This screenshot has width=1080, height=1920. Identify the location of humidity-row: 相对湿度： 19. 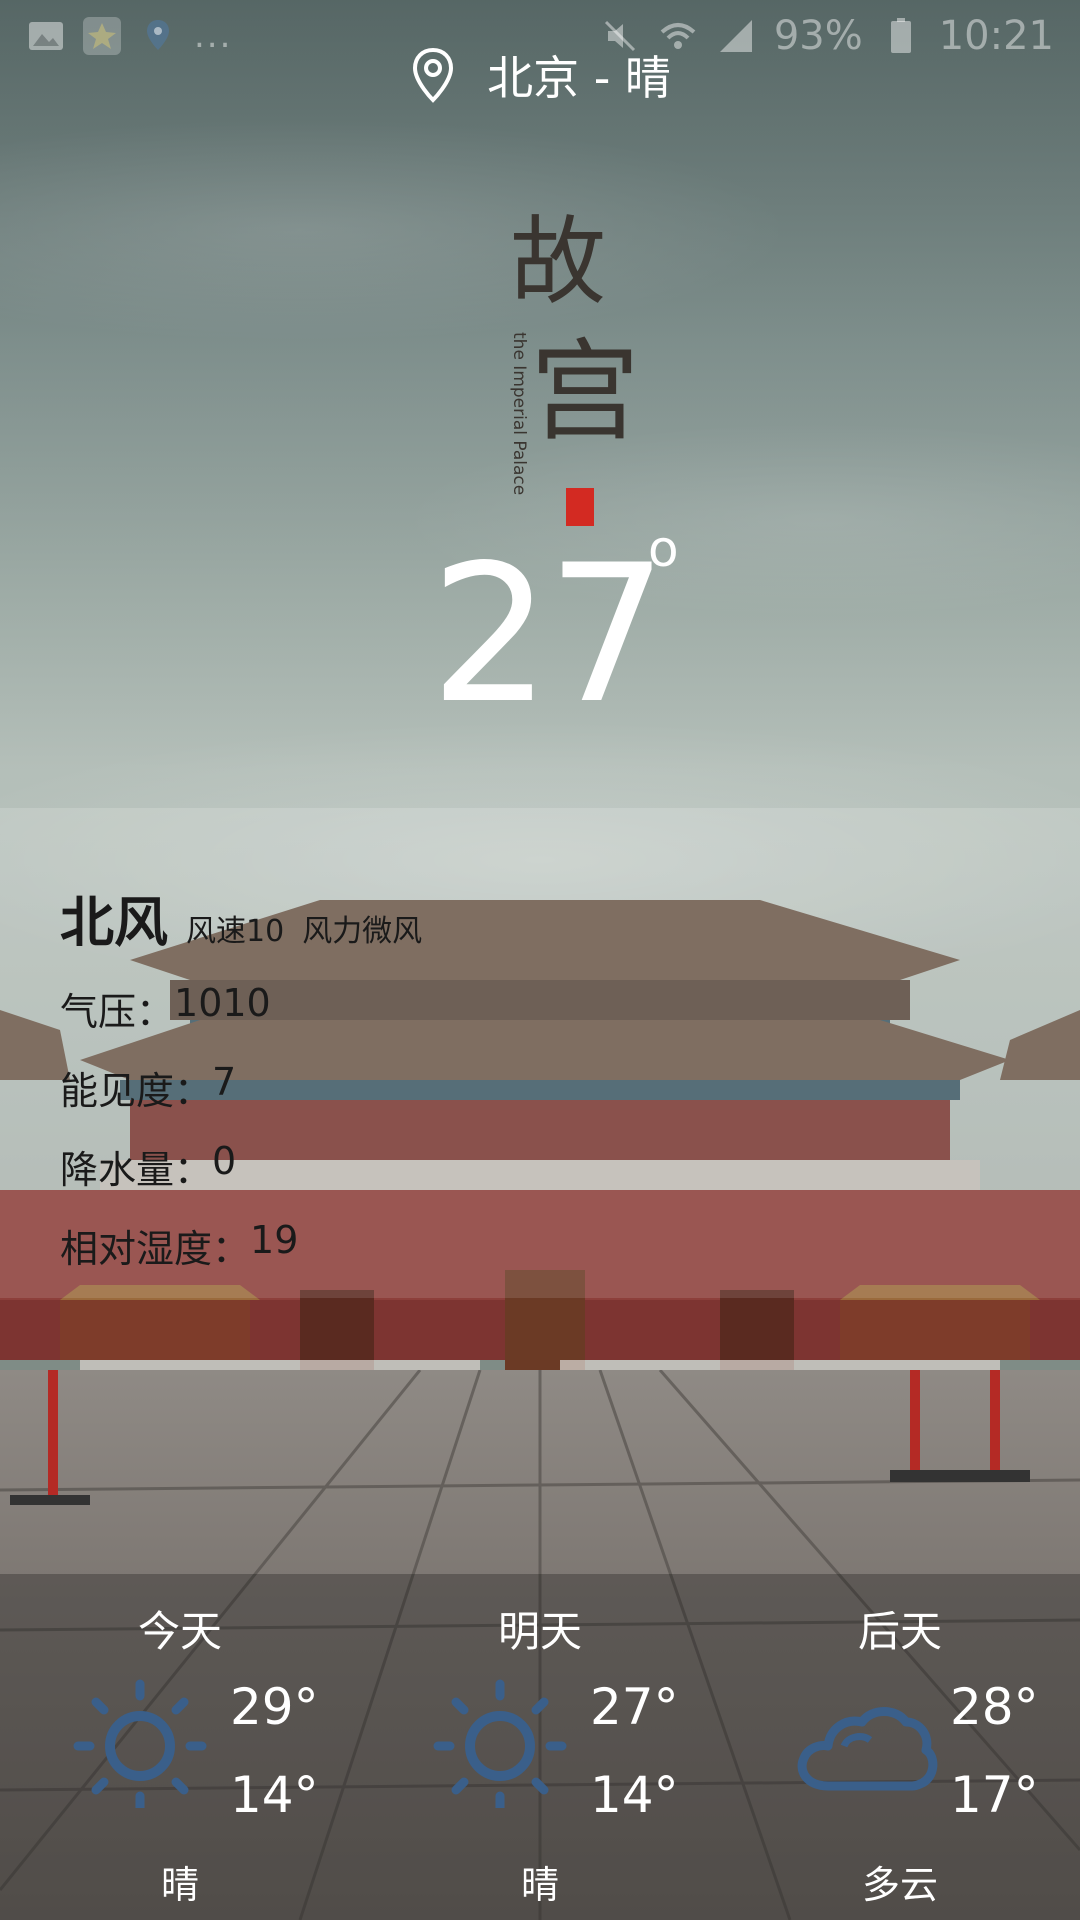
(241, 1245).